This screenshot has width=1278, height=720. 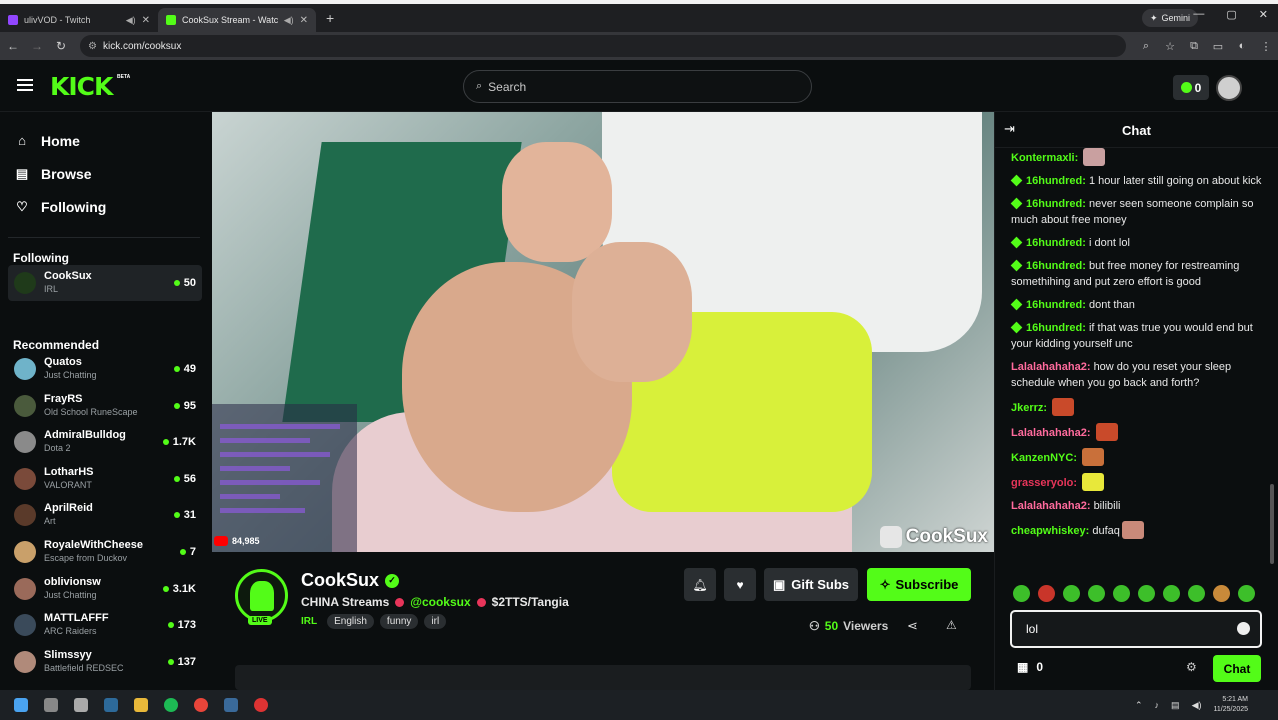 What do you see at coordinates (1263, 14) in the screenshot?
I see `close-window-icon: ✕` at bounding box center [1263, 14].